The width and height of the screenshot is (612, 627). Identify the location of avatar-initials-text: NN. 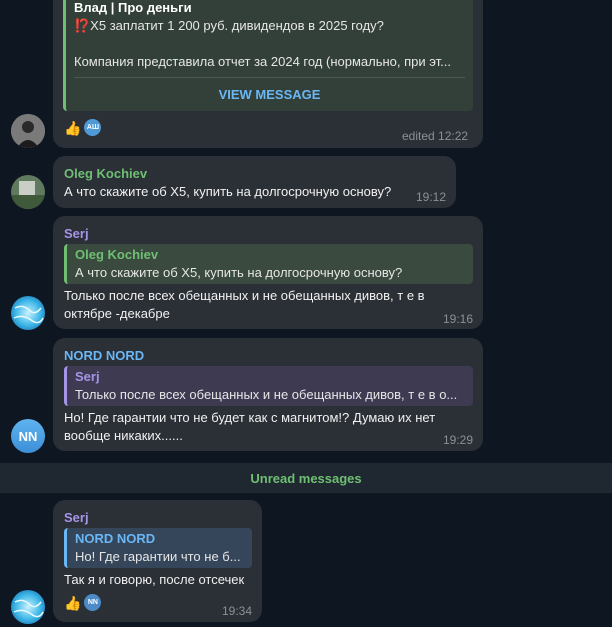
(28, 436).